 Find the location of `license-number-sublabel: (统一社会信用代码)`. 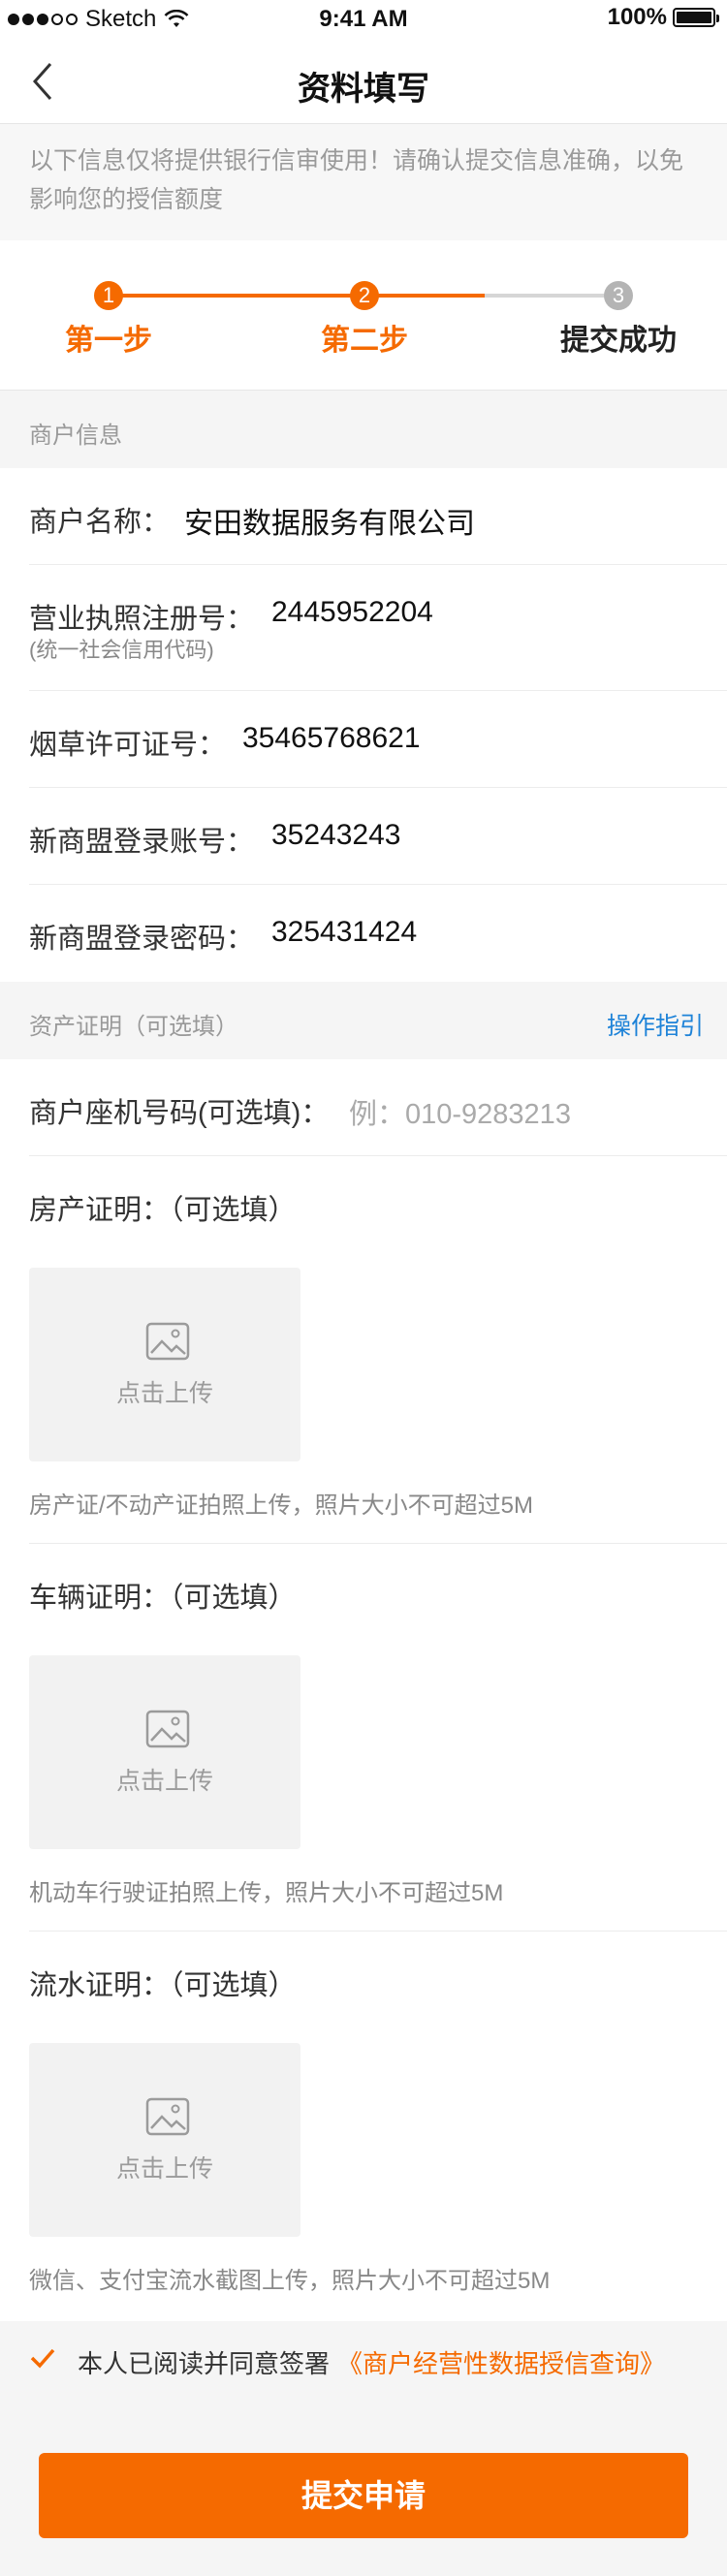

license-number-sublabel: (统一社会信用代码) is located at coordinates (121, 650).